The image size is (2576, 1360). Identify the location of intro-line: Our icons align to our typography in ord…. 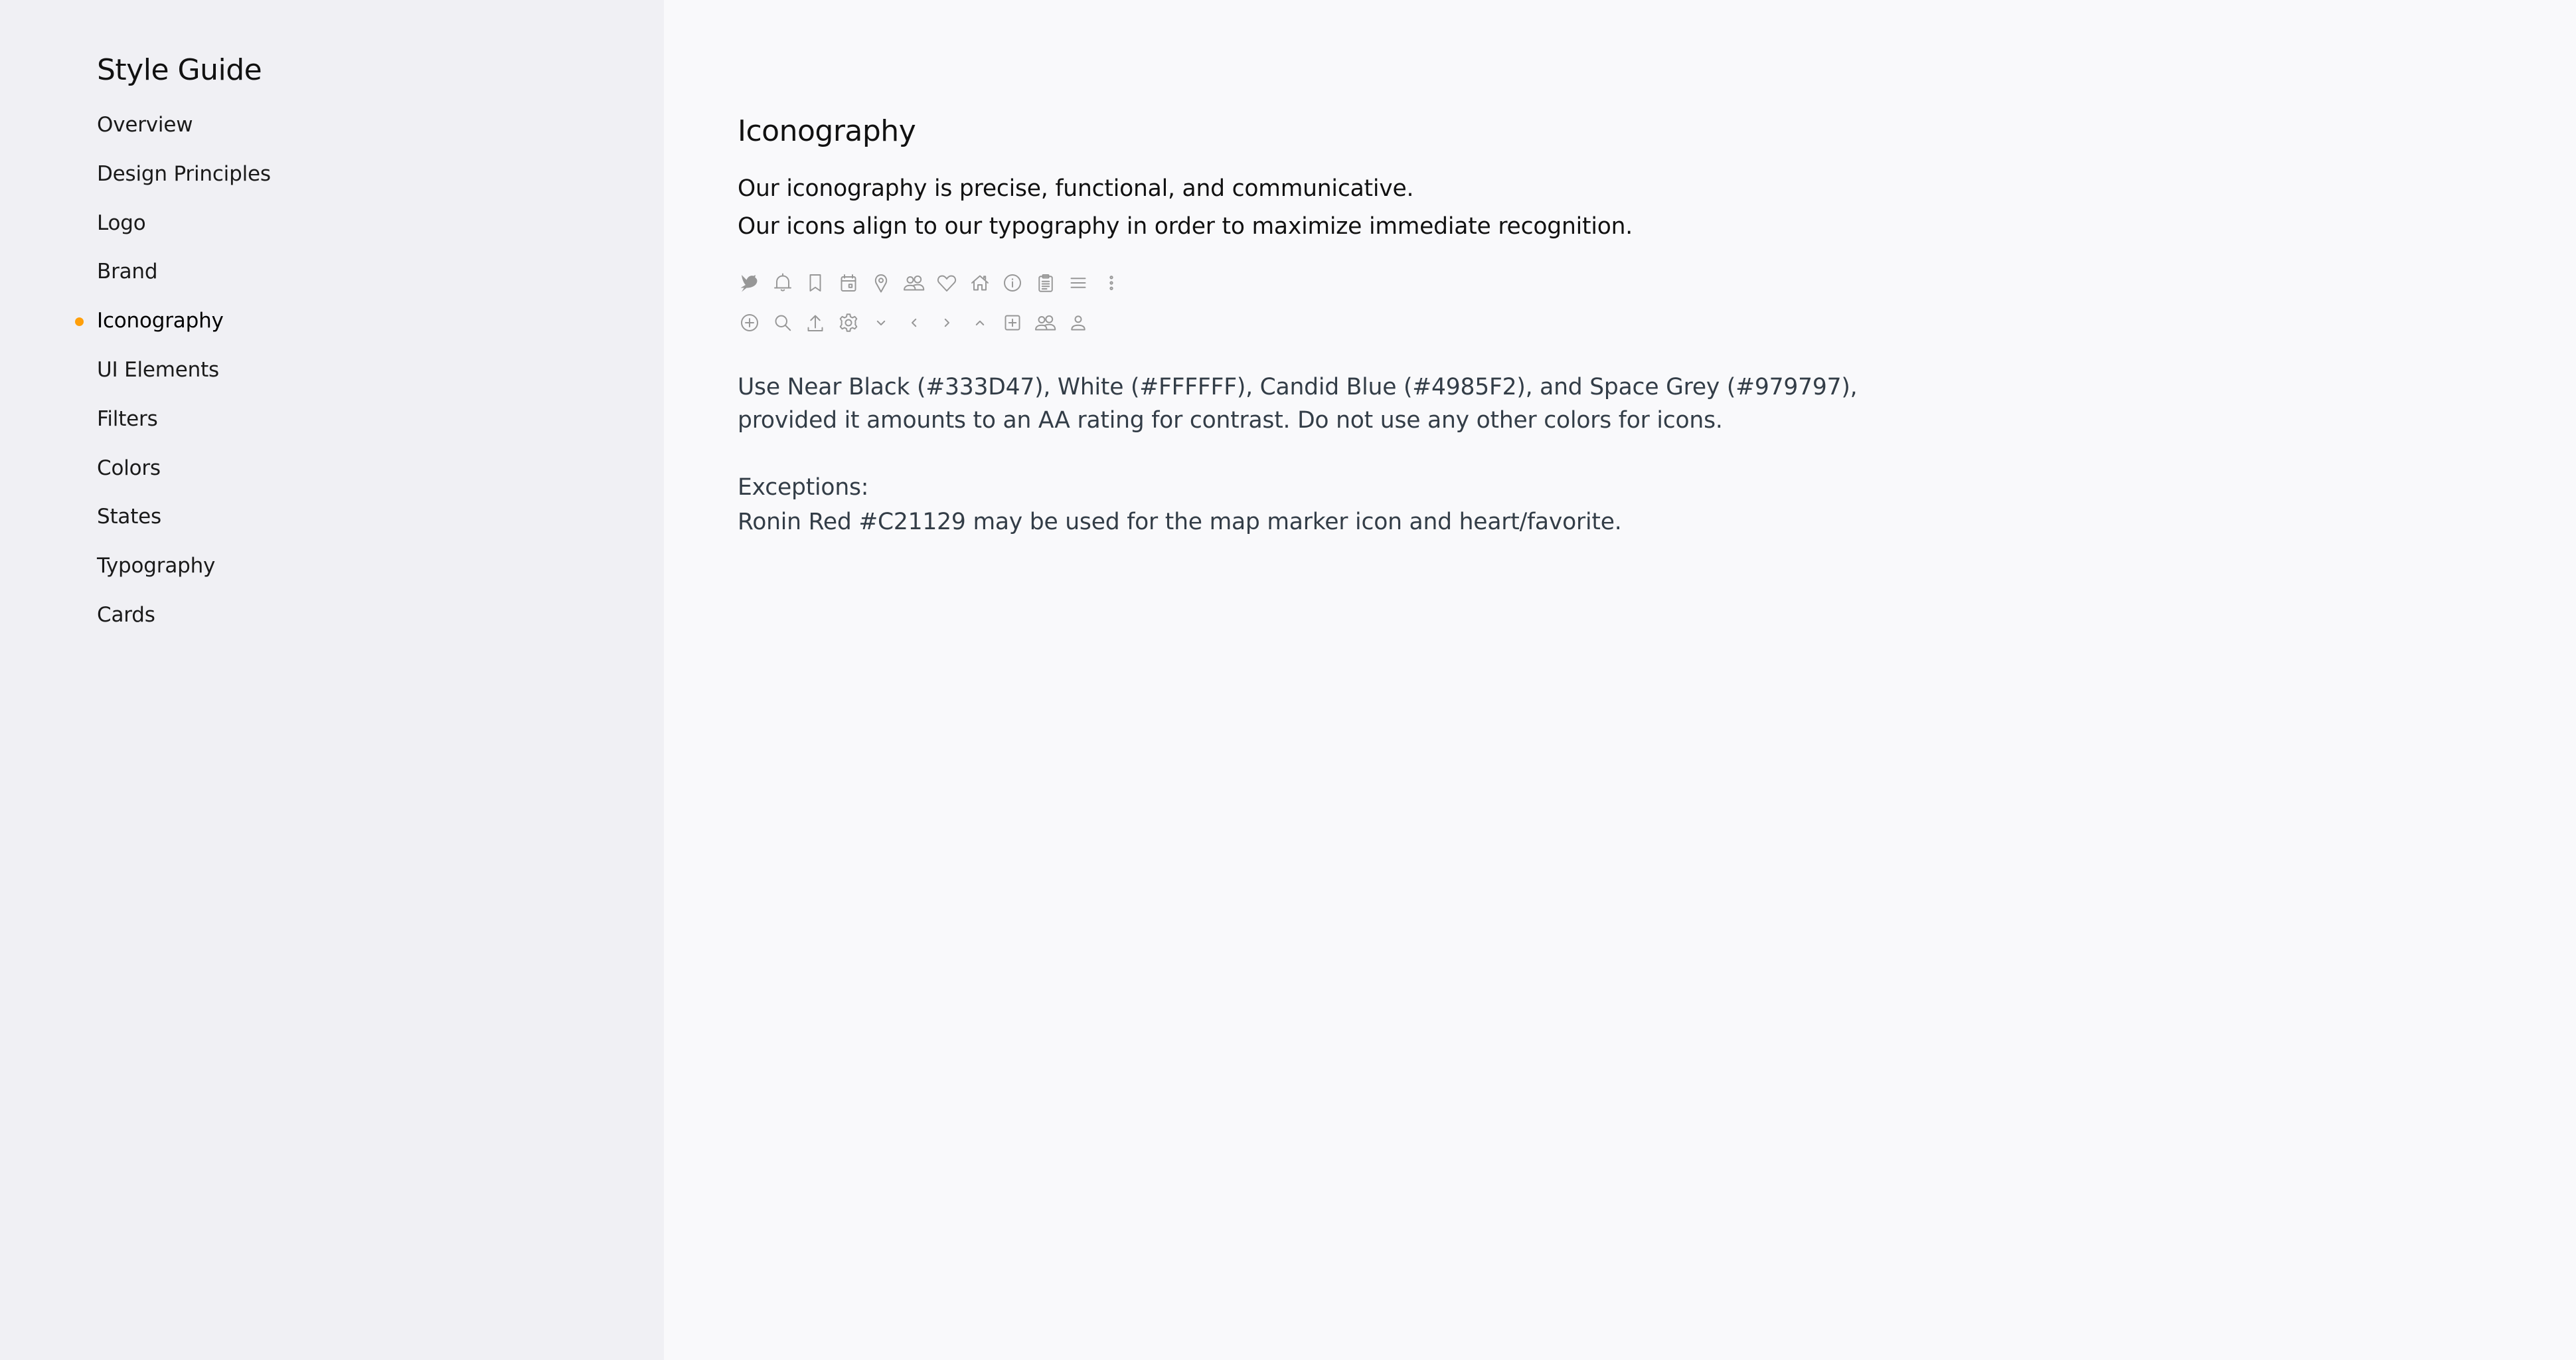
(1185, 226).